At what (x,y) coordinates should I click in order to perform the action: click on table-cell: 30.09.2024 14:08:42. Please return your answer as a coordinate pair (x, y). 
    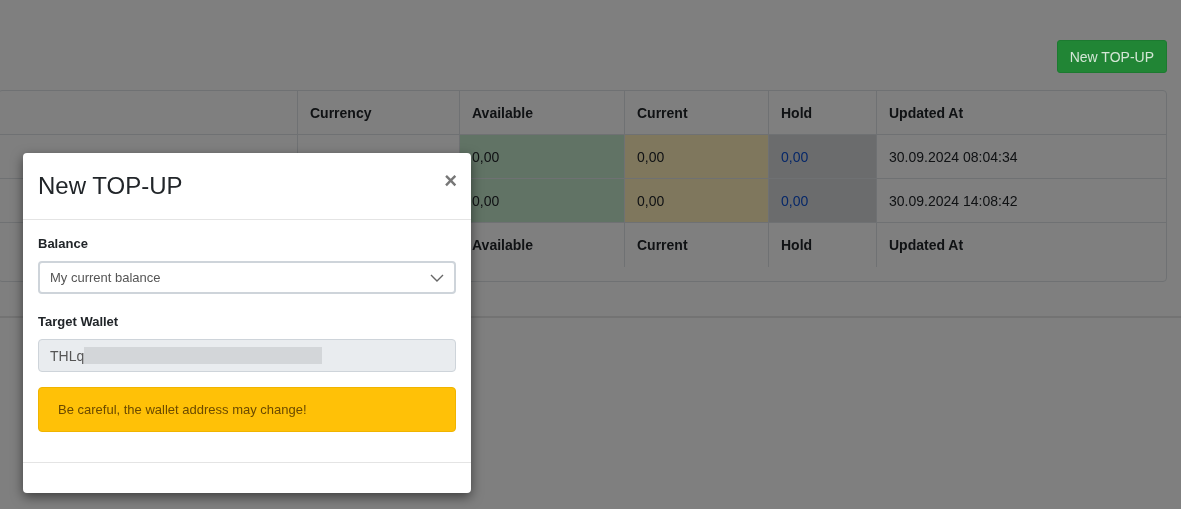
    Looking at the image, I should click on (1021, 201).